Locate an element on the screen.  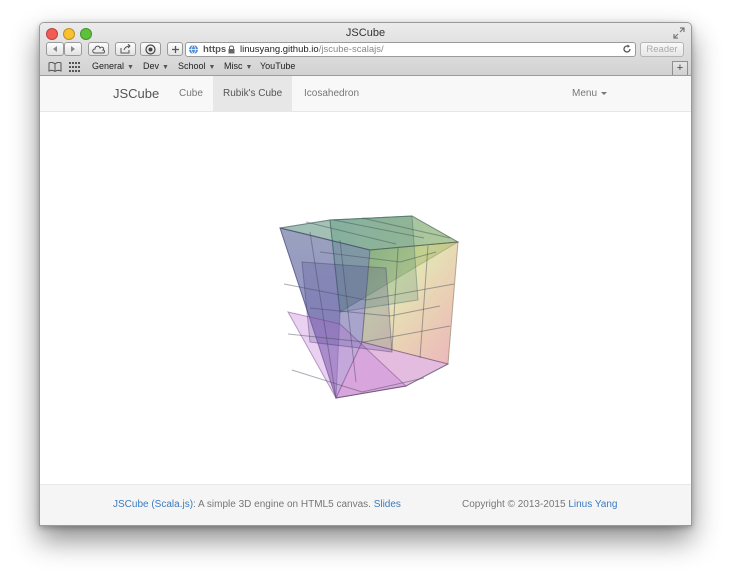
bookmarks-bar: General ▼ Dev ▼ School ▼ Misc ▼ YouTube is located at coordinates (365, 67).